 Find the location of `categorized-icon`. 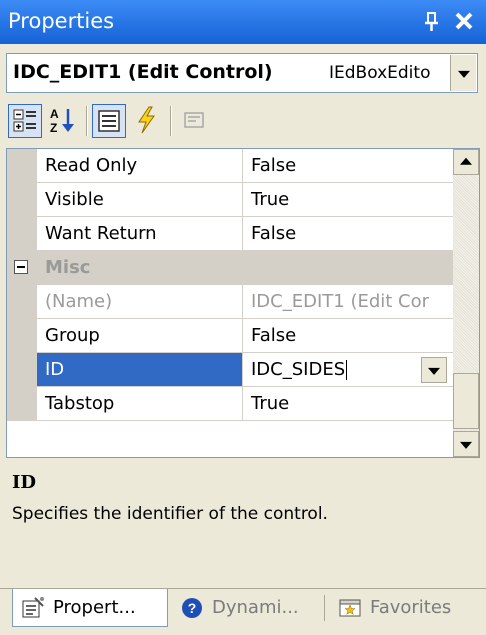

categorized-icon is located at coordinates (24, 120).